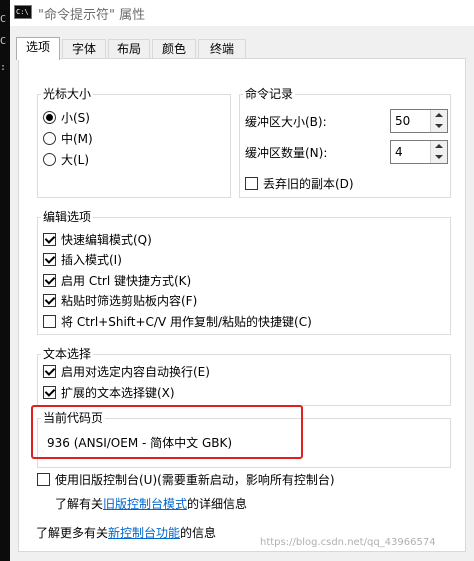  What do you see at coordinates (242, 13) in the screenshot?
I see `title-bar: C:\ "命令提示符" 属性` at bounding box center [242, 13].